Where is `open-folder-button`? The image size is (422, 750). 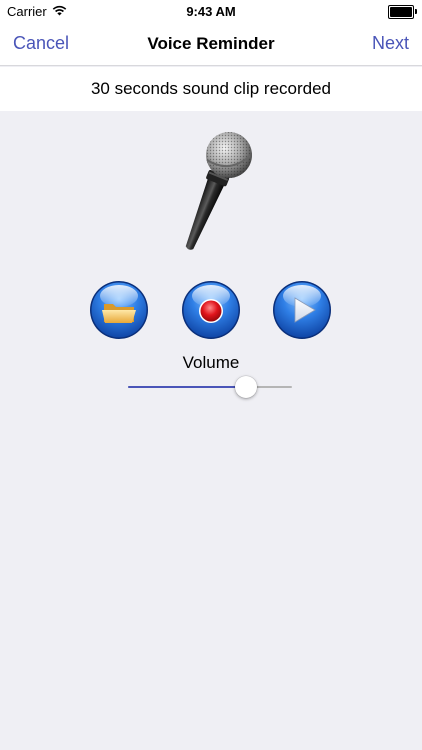
open-folder-button is located at coordinates (119, 310).